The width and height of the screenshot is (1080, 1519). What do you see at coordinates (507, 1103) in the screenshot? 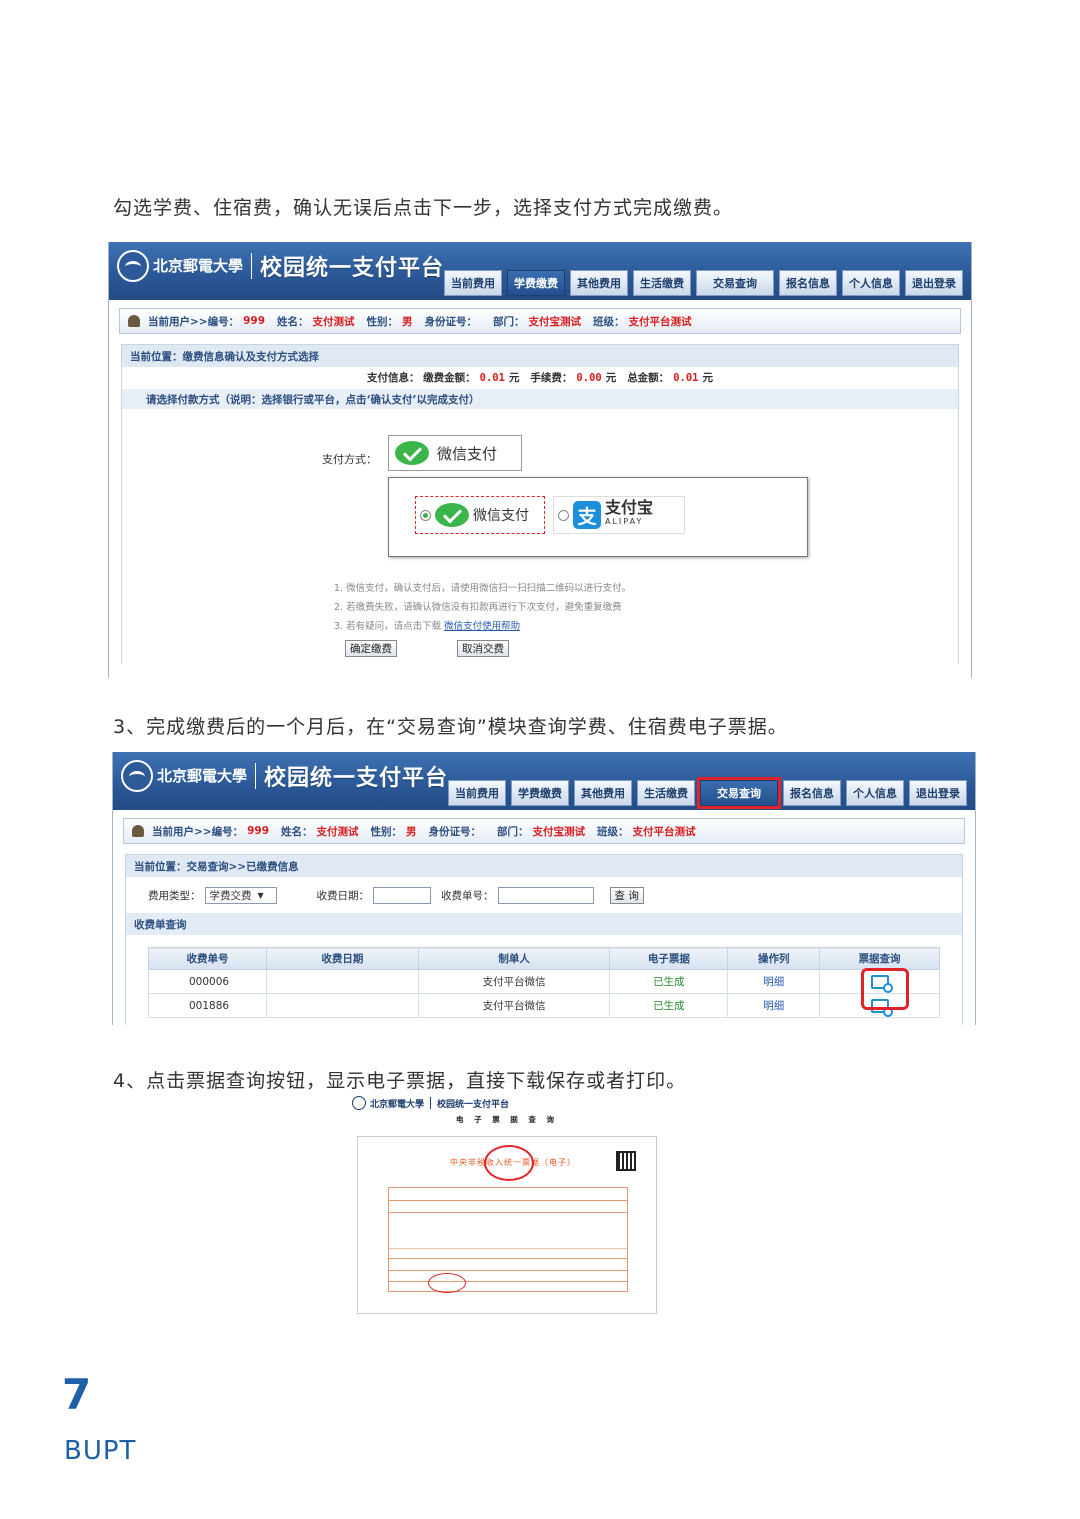
I see `receipt-header: 北京郵電大學 校园统一支付平台` at bounding box center [507, 1103].